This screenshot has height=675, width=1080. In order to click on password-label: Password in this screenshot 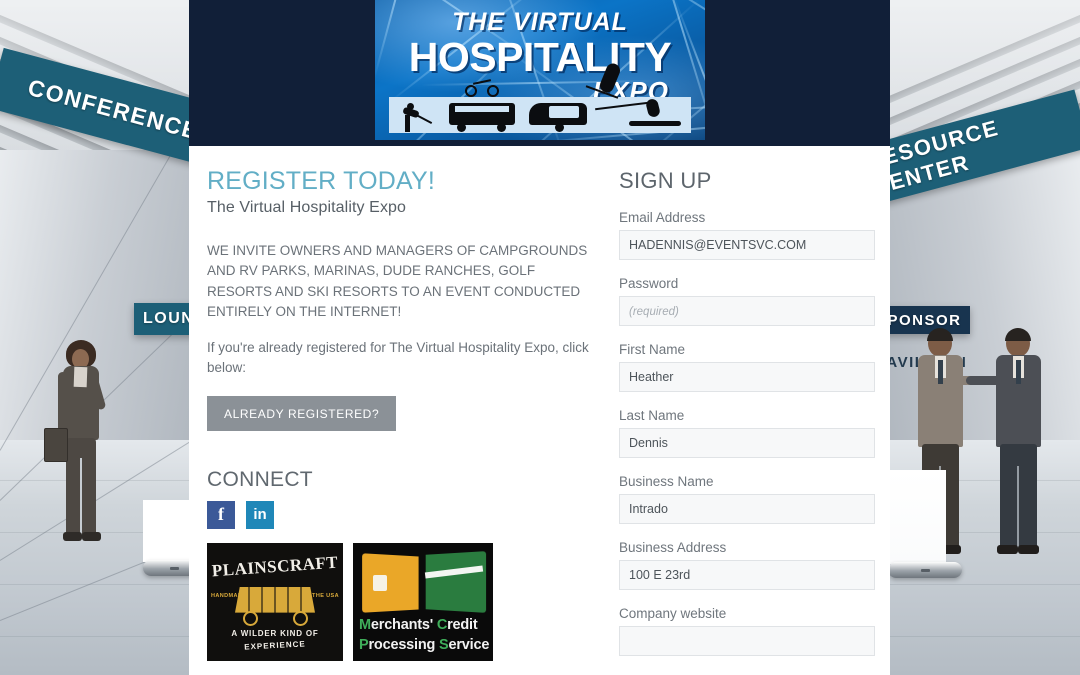, I will do `click(649, 283)`.